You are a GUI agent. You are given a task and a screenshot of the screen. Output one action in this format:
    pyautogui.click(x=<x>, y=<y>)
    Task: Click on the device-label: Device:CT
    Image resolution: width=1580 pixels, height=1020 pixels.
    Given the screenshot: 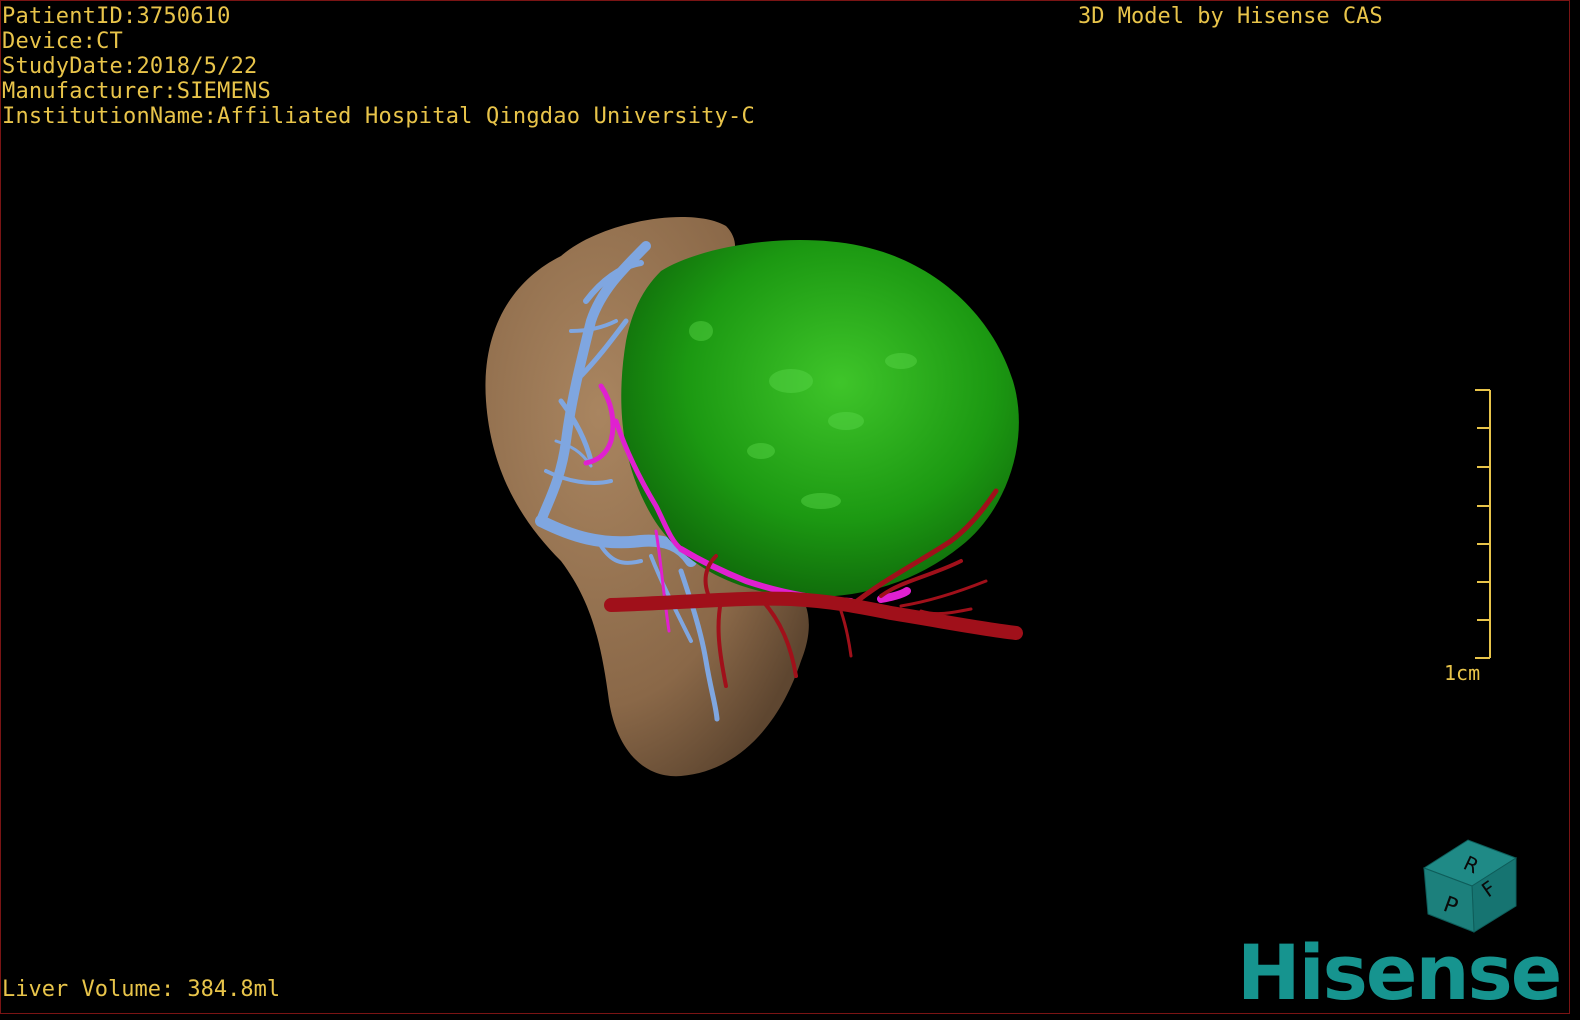 What is the action you would take?
    pyautogui.click(x=63, y=41)
    